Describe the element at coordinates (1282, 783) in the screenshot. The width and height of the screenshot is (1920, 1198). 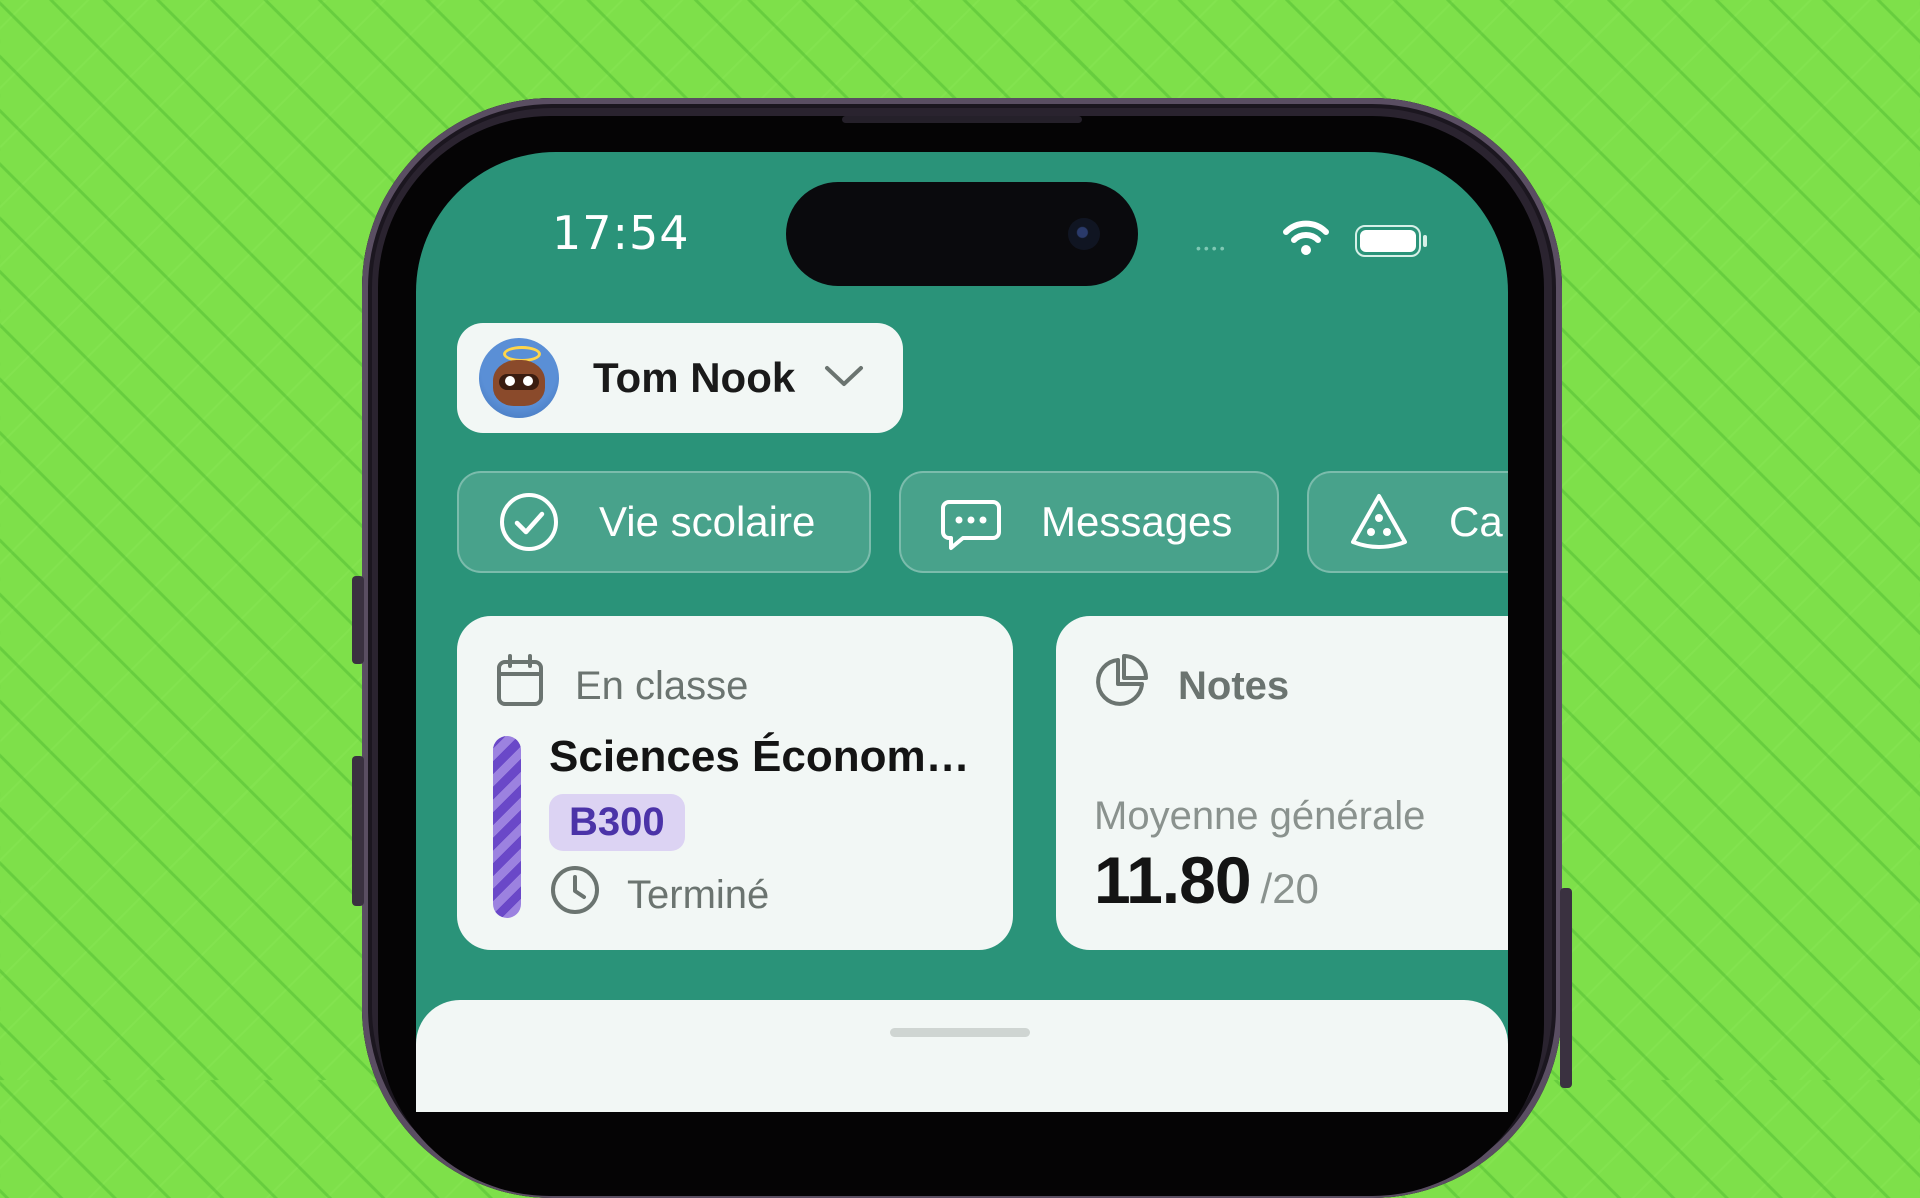
I see `notes-card: Notes Moyenne générale 11.80 /20` at that location.